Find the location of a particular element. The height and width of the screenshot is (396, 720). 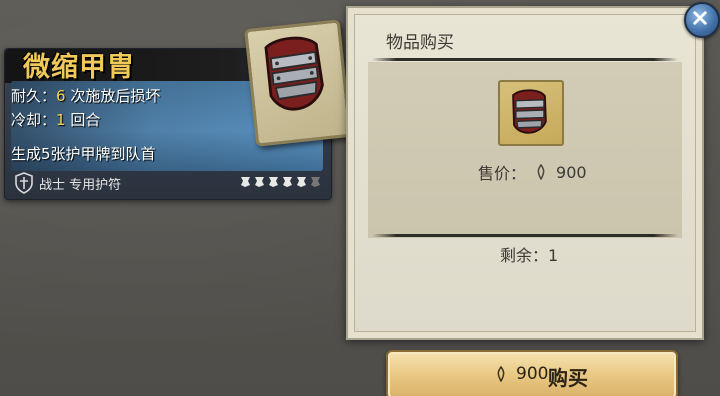

price-value: 900 is located at coordinates (571, 172).